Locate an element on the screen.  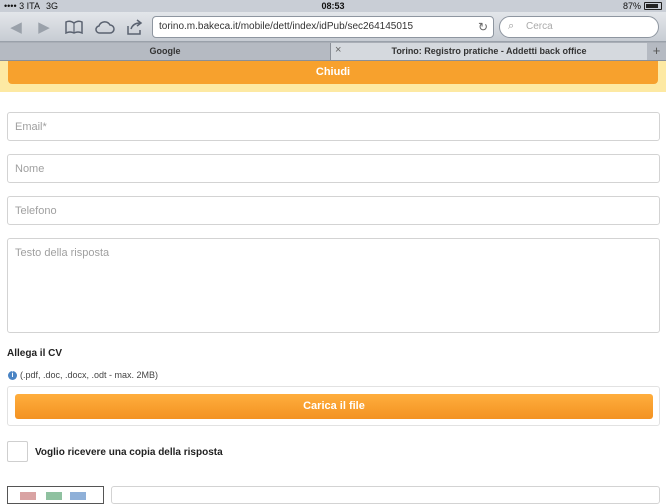
tab-google: Google is located at coordinates (165, 51).